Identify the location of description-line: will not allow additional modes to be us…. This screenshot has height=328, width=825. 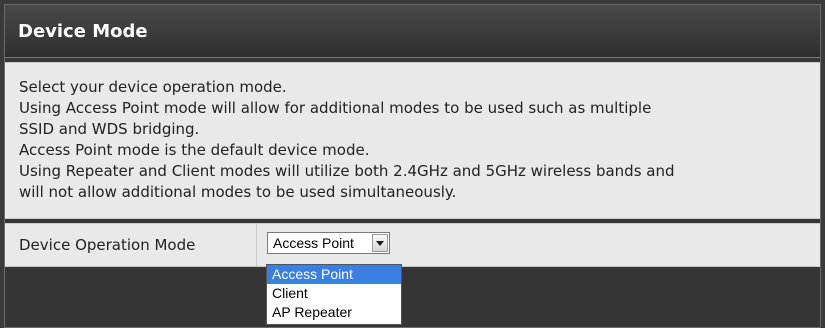
(238, 192).